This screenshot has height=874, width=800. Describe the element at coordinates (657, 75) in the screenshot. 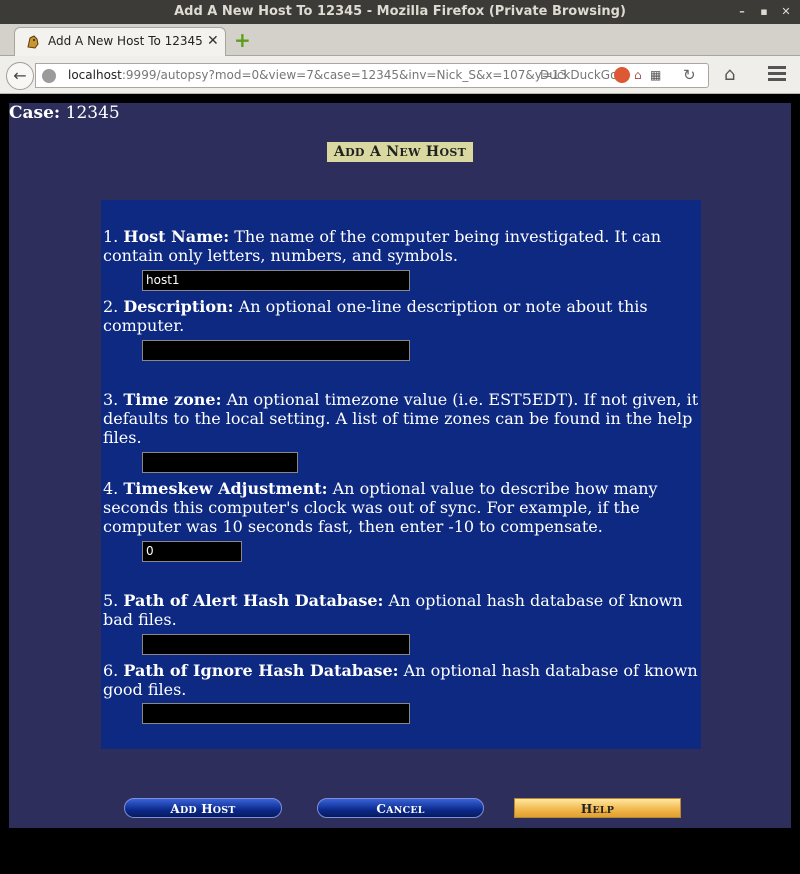

I see `qr-code-icon: ▦` at that location.